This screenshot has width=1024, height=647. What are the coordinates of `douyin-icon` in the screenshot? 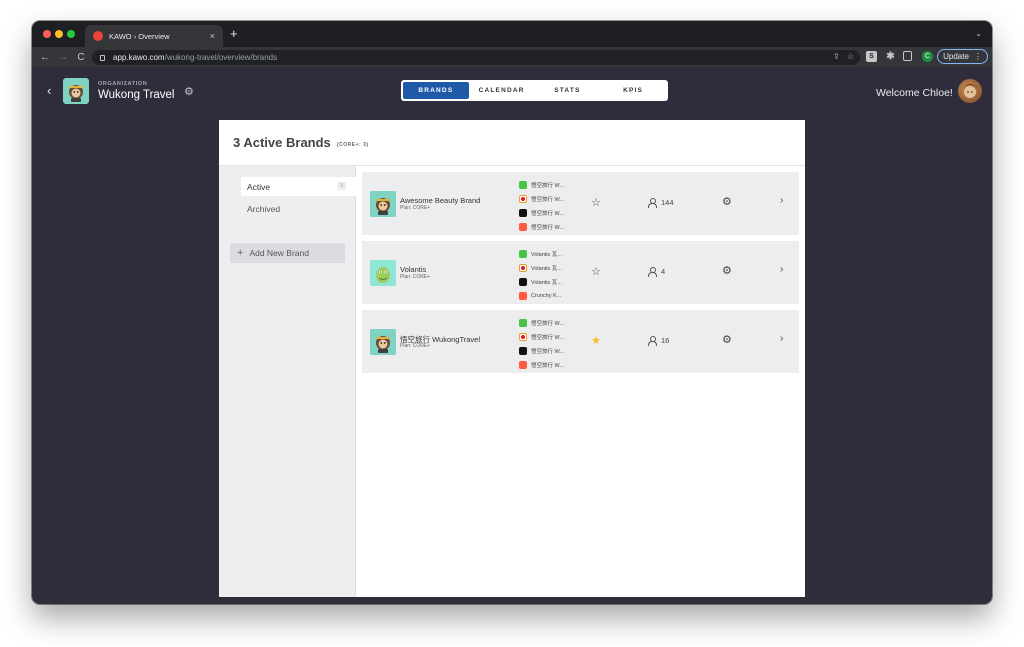 It's located at (523, 282).